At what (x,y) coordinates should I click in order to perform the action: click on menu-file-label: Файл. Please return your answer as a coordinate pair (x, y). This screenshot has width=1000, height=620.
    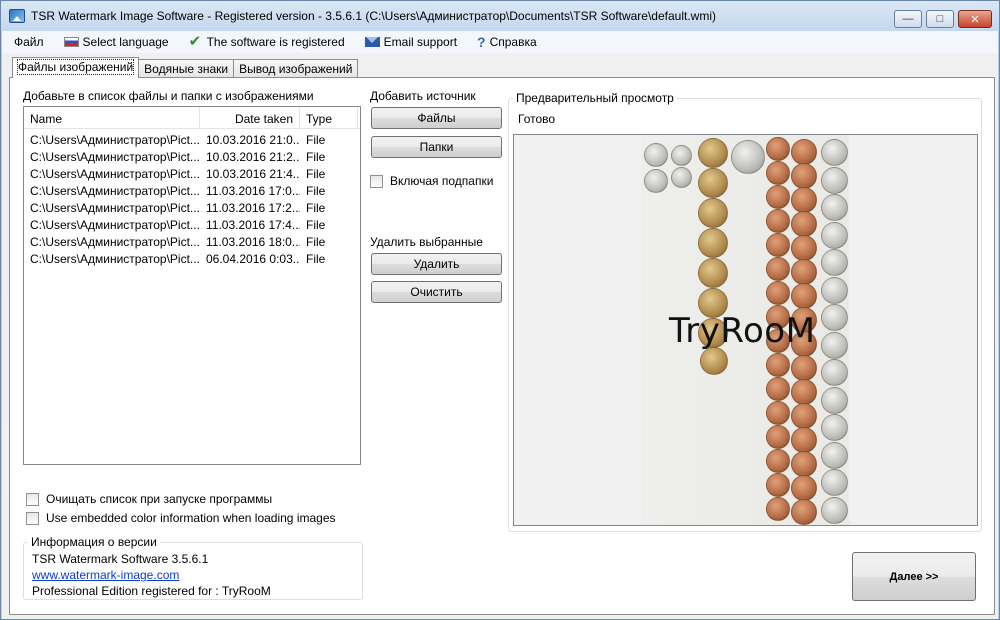
    Looking at the image, I should click on (29, 42).